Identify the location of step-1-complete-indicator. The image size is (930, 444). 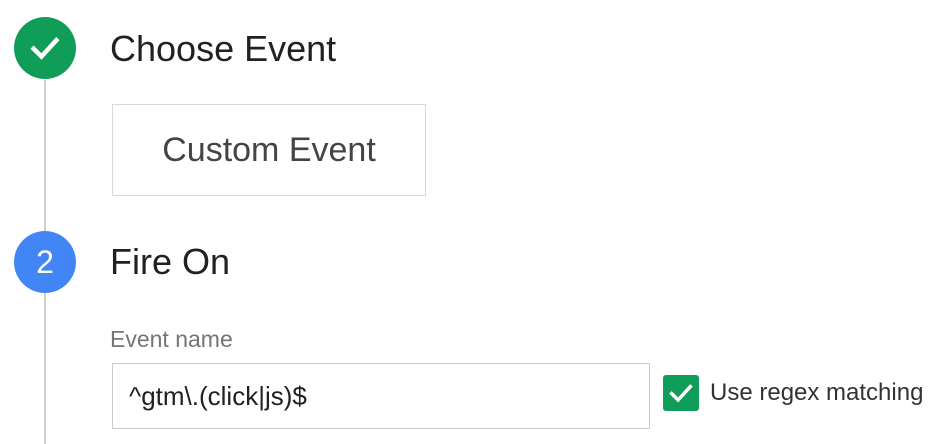
(45, 48).